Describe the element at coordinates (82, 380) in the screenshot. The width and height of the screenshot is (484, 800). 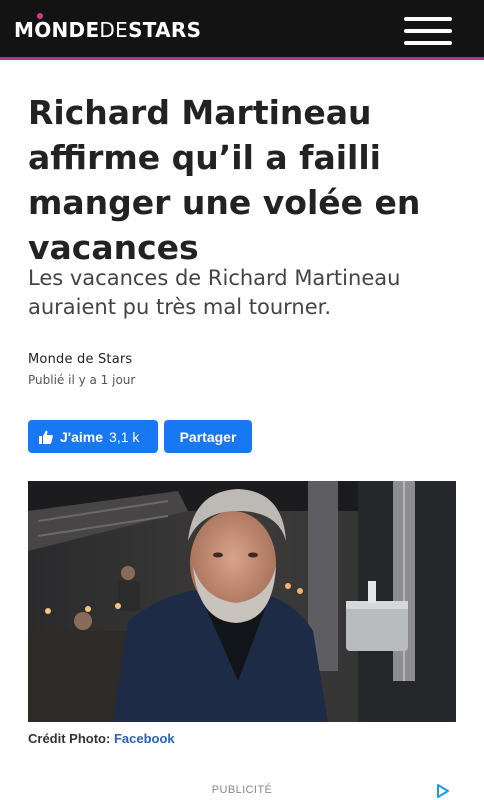
I see `publish-date: Publié il y a 1 jour` at that location.